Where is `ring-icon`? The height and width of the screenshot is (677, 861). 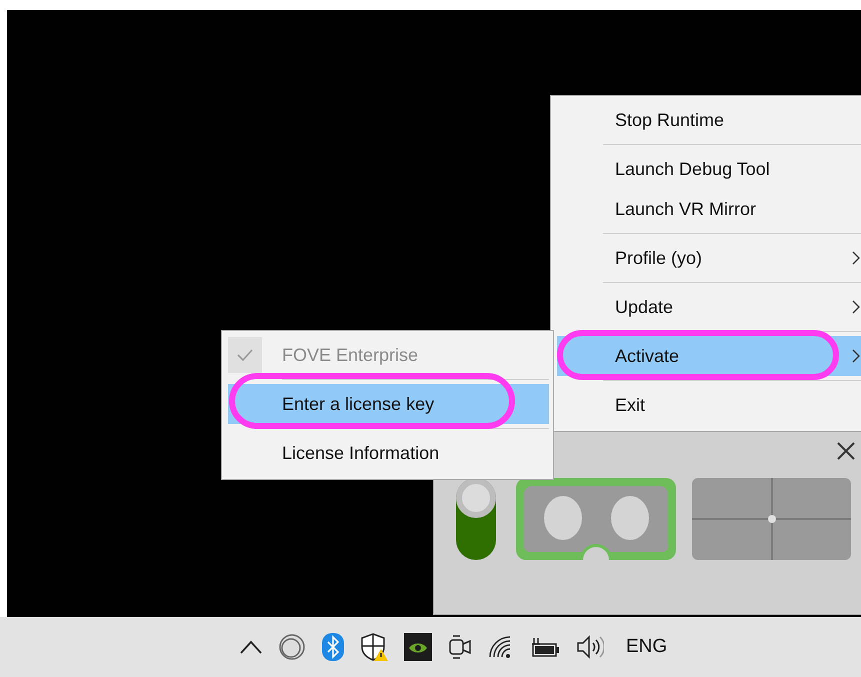 ring-icon is located at coordinates (292, 647).